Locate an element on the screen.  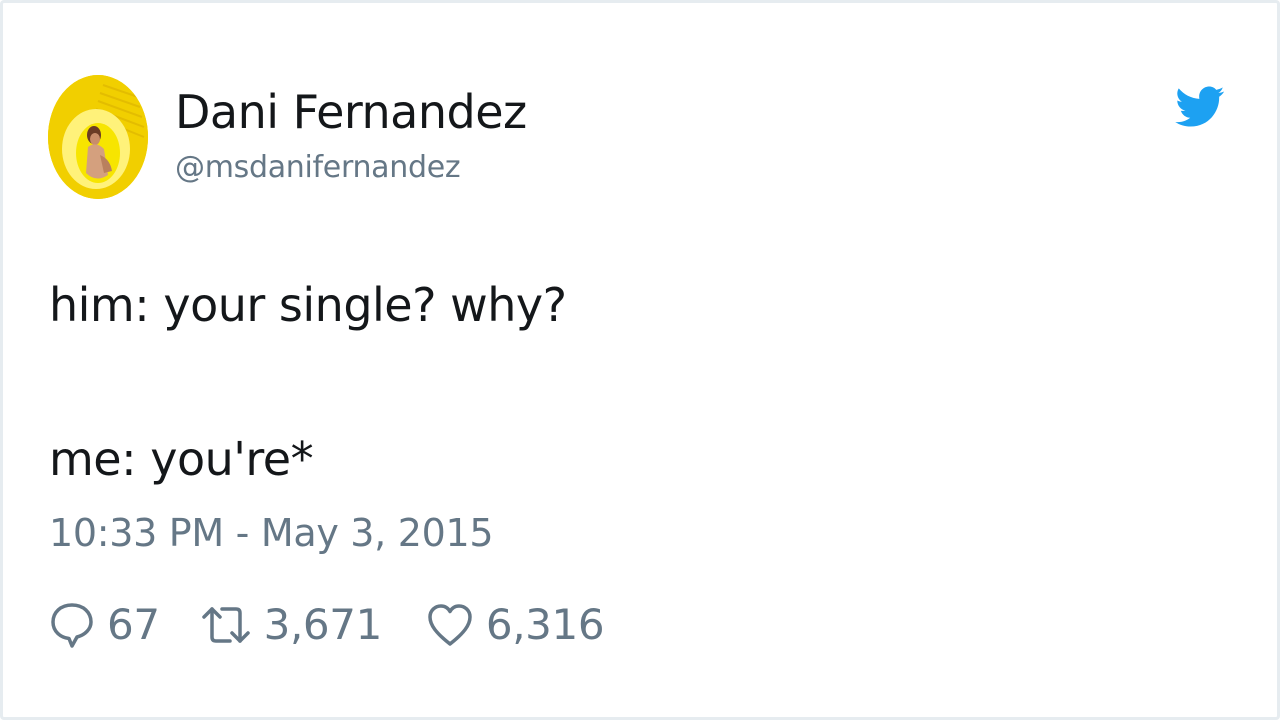
twitter-bird-icon is located at coordinates (1200, 108).